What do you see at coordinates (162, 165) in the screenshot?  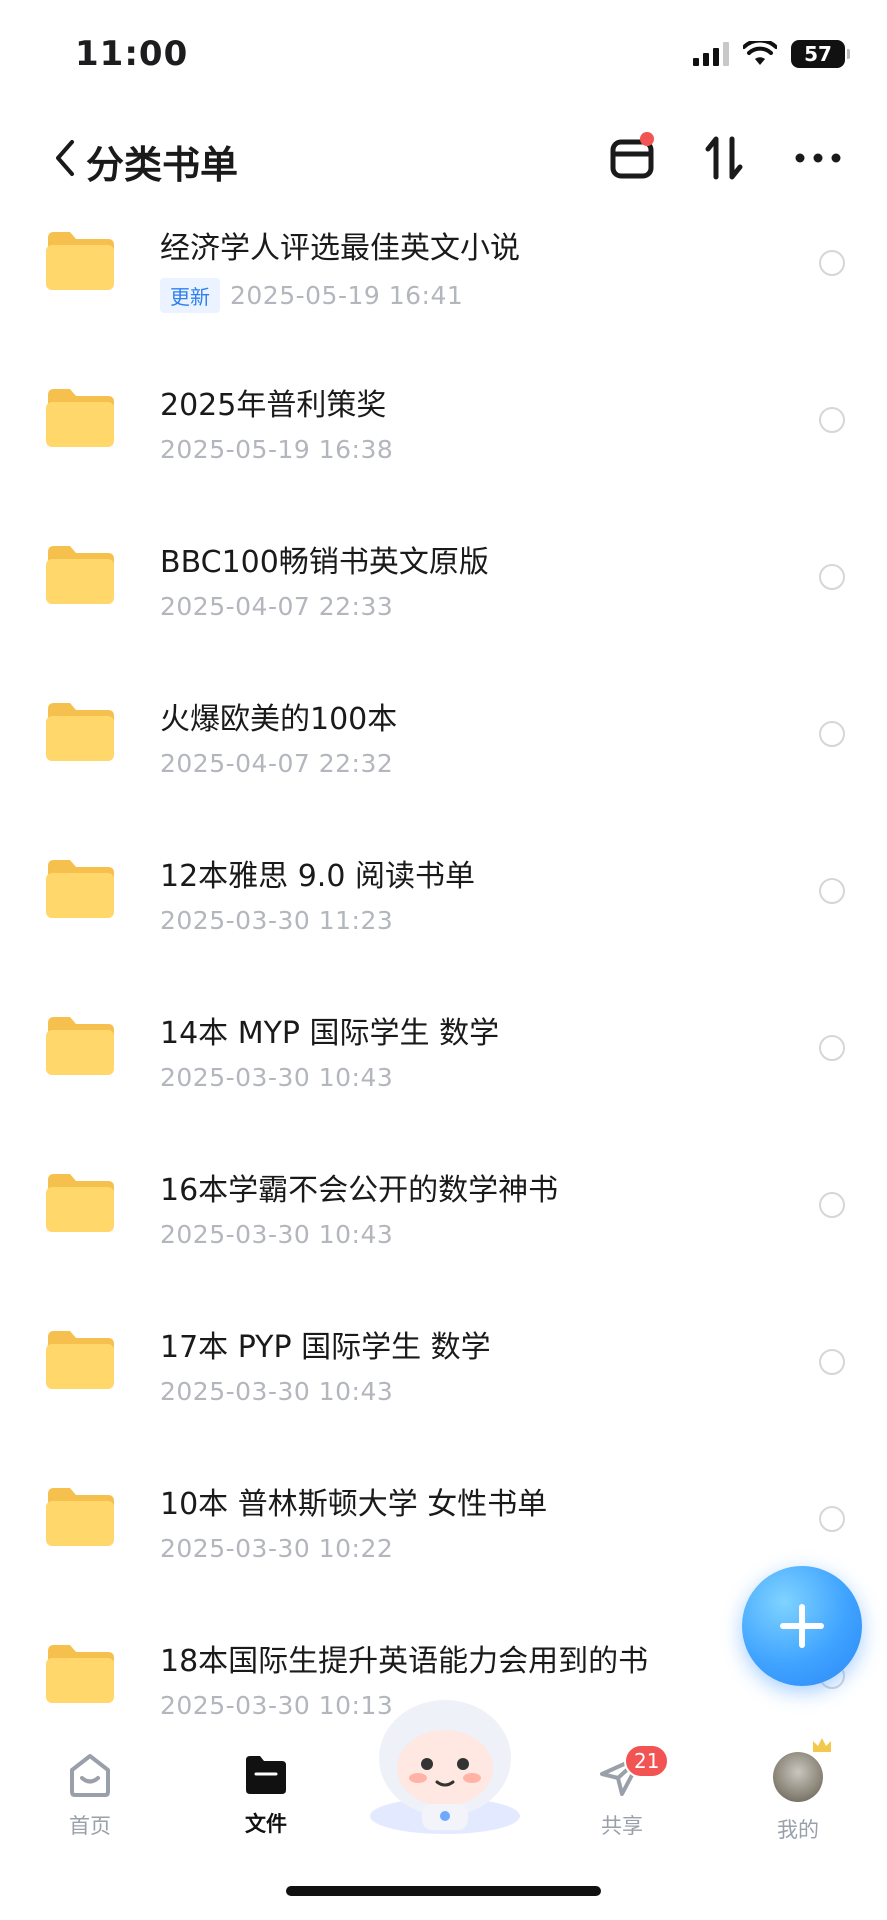 I see `page-title: 分类书单` at bounding box center [162, 165].